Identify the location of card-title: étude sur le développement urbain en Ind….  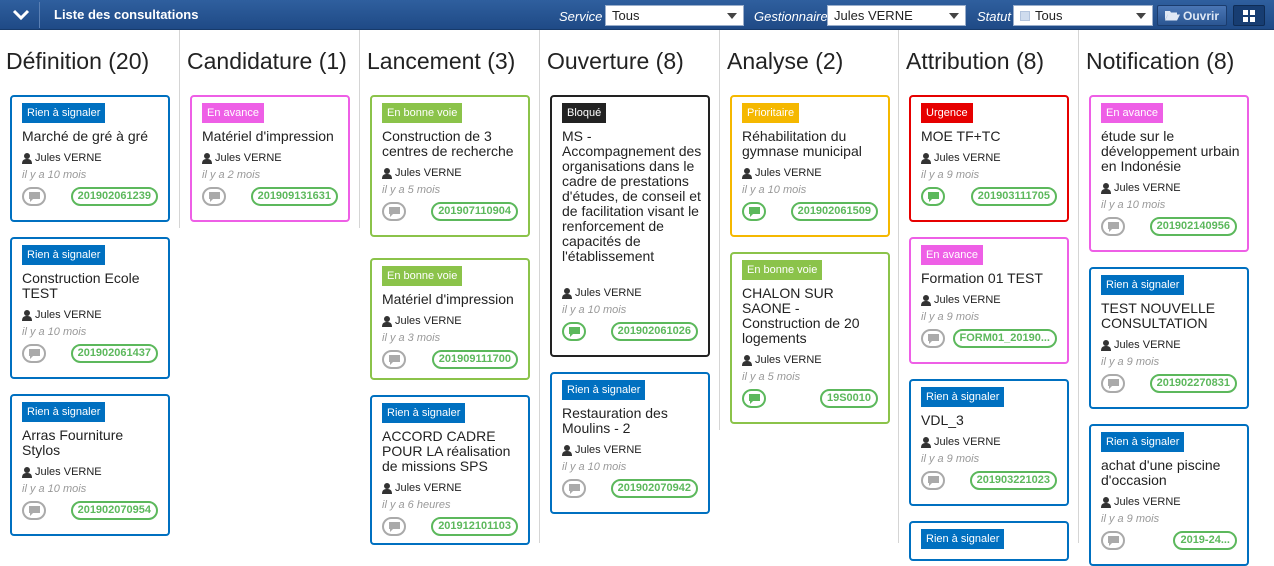
(1170, 151).